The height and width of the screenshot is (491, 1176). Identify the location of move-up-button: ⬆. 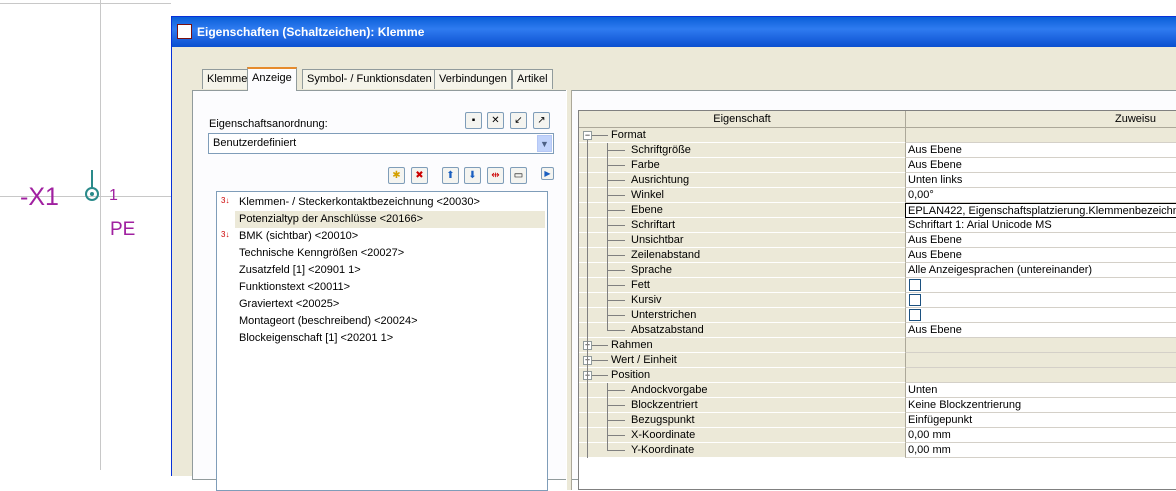
(450, 175).